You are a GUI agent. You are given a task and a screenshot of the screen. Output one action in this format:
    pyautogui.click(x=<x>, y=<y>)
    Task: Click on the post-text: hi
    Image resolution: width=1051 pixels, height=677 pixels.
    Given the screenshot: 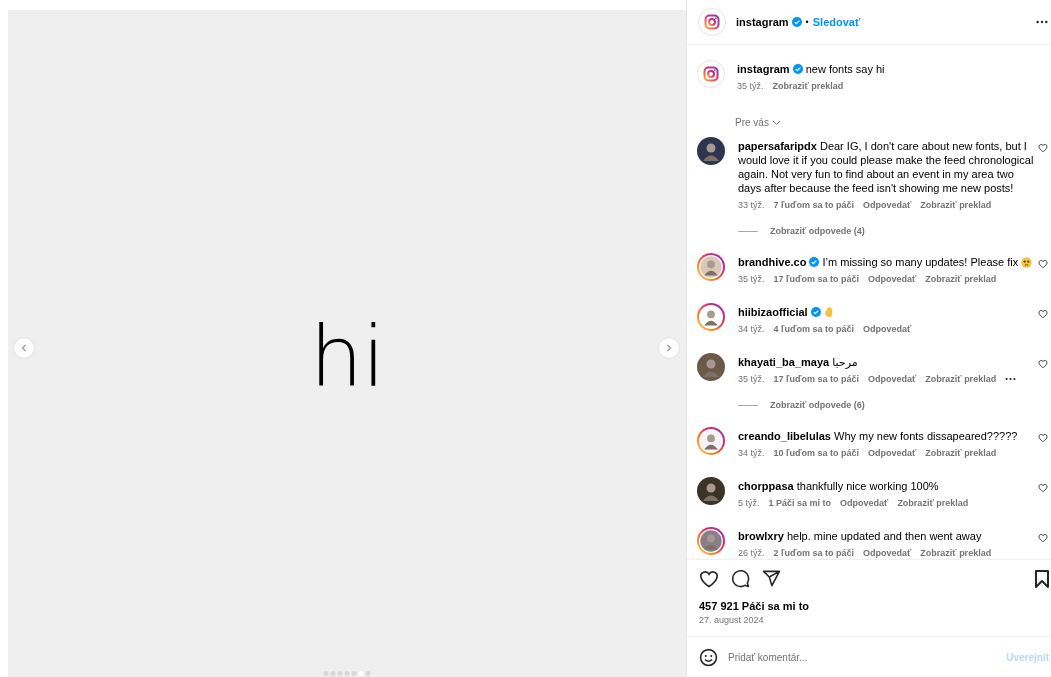 What is the action you would take?
    pyautogui.click(x=347, y=356)
    